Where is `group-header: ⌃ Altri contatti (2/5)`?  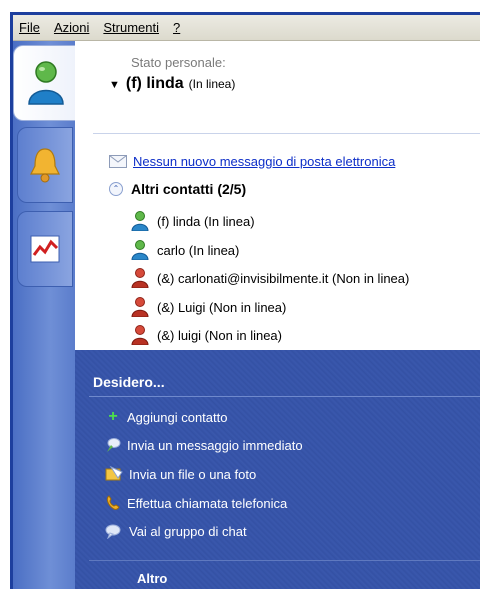
group-header: ⌃ Altri contatti (2/5) is located at coordinates (177, 189).